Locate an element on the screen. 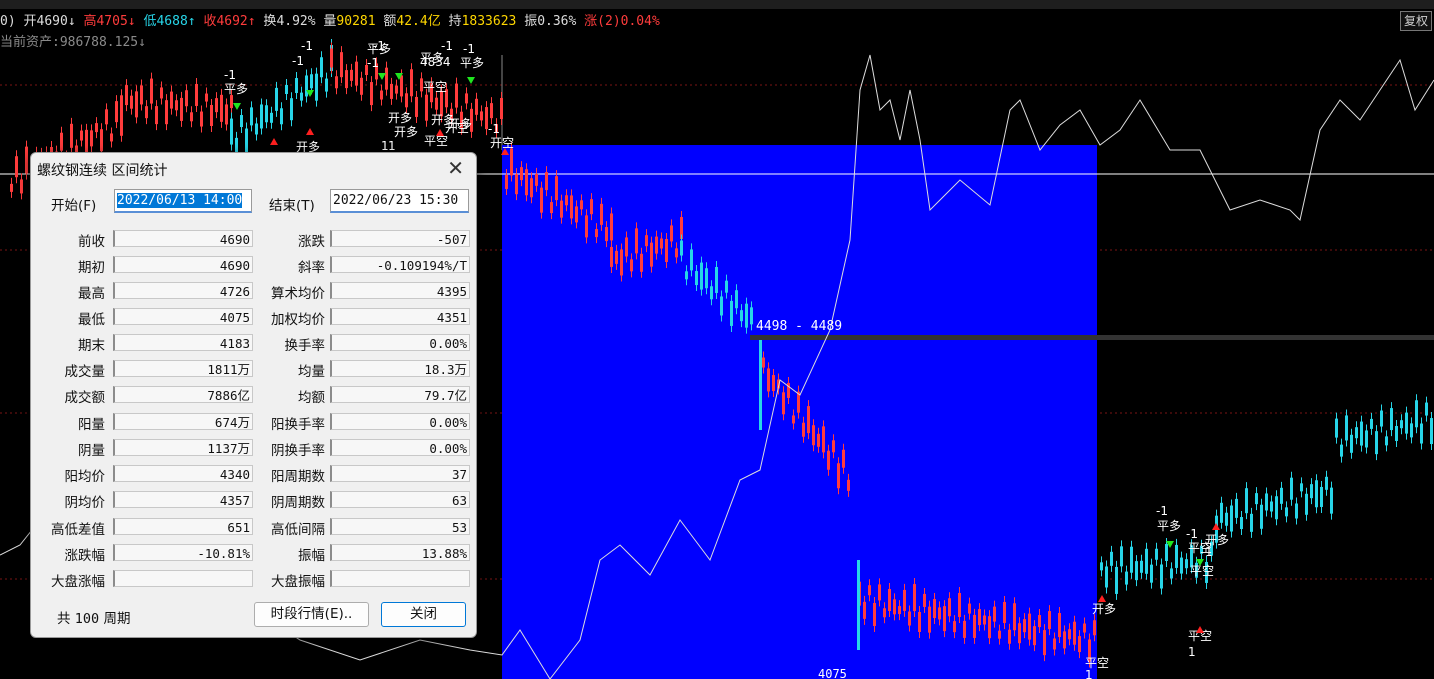  start-date-field: 2022/06/13 14:00 is located at coordinates (183, 201).